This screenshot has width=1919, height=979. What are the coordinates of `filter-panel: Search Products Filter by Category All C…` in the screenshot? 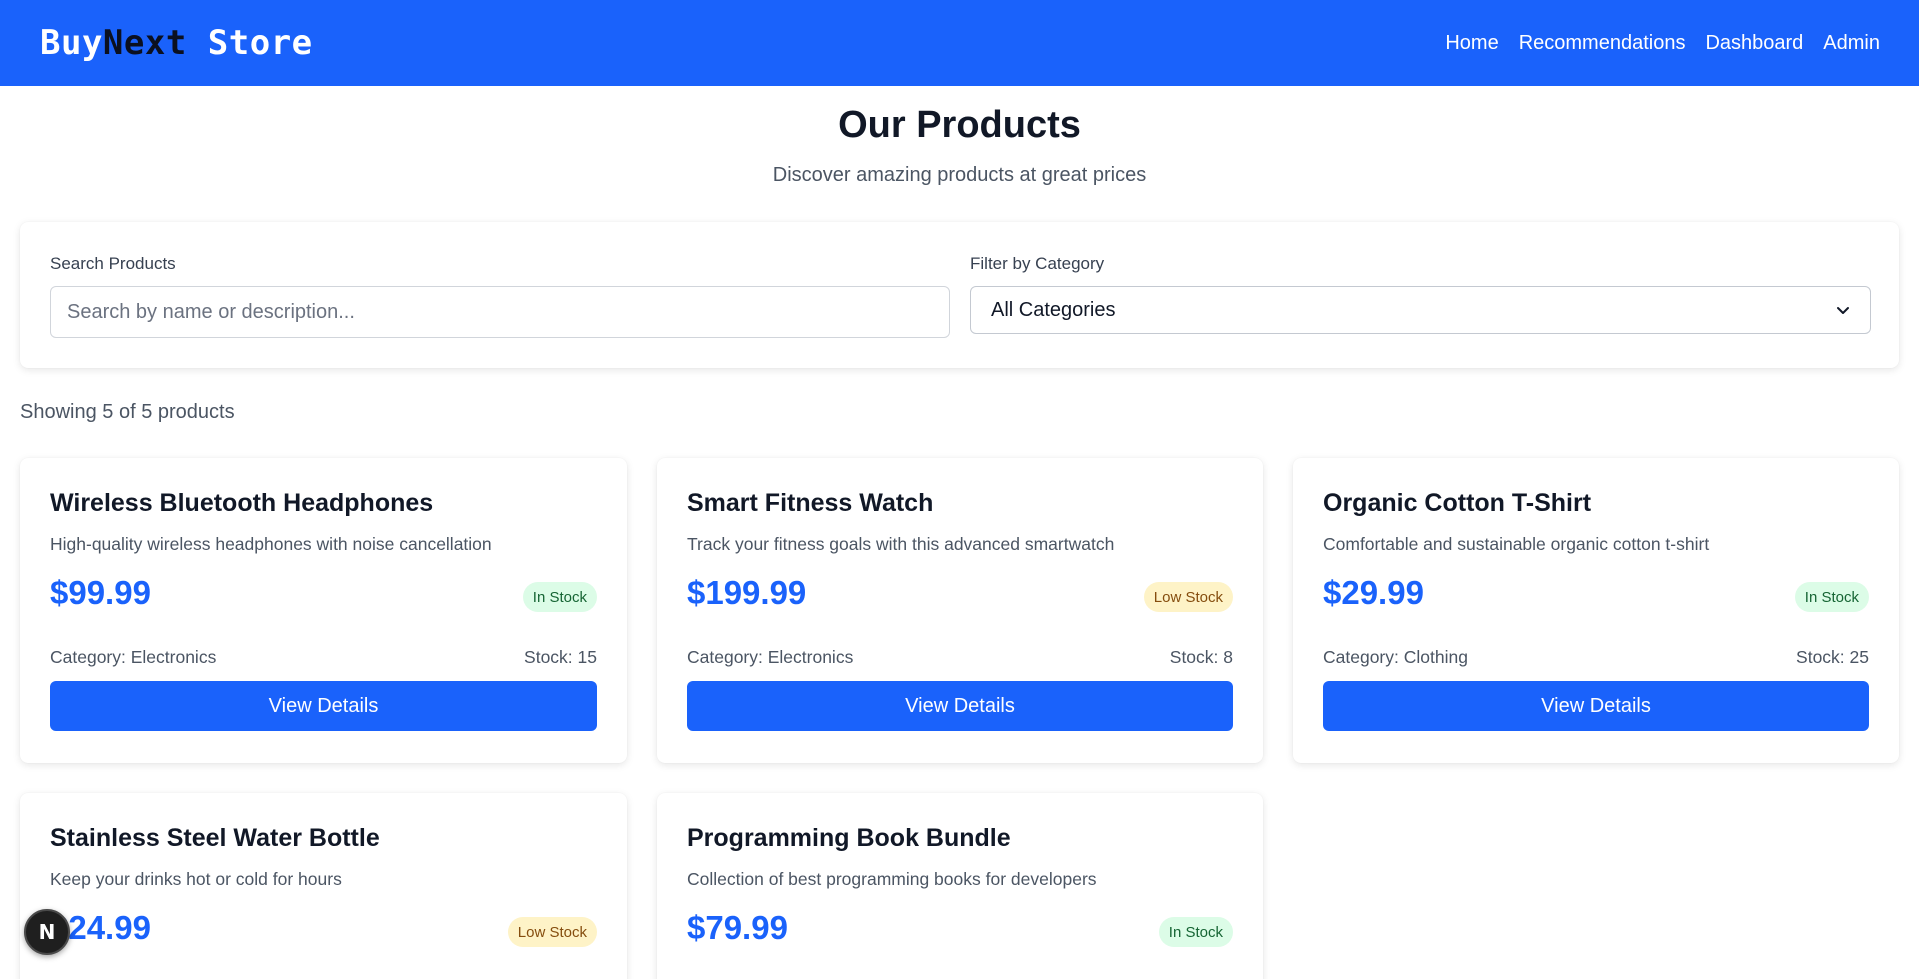 It's located at (959, 295).